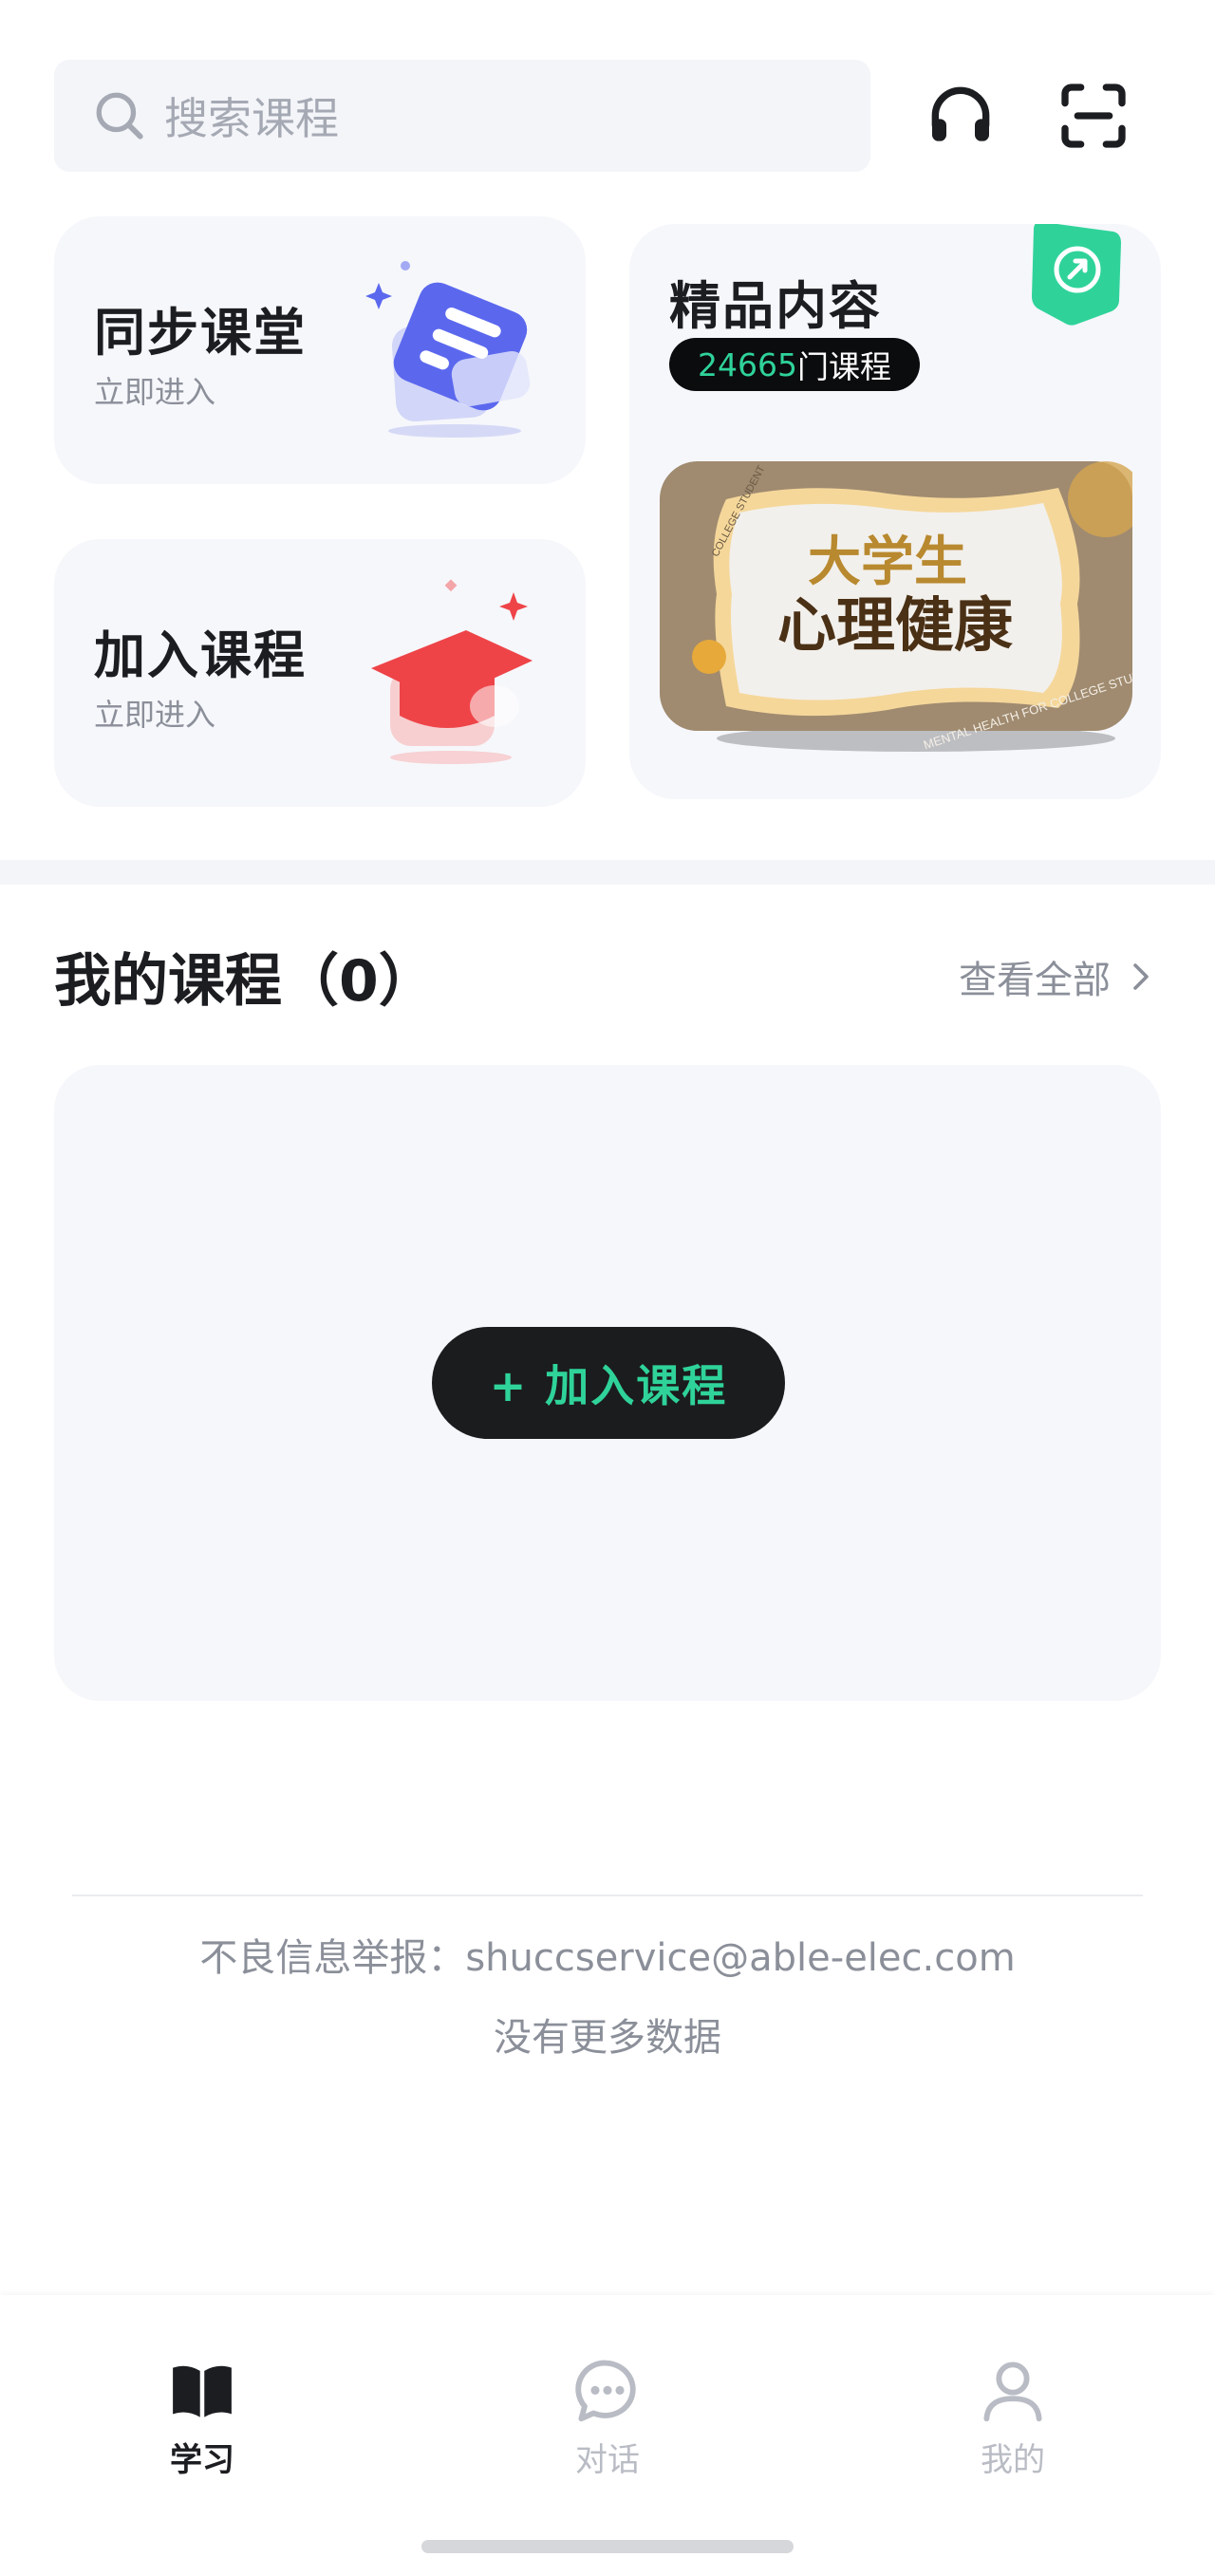  What do you see at coordinates (320, 350) in the screenshot?
I see `sync-classroom-card: 同步课堂 立即进入` at bounding box center [320, 350].